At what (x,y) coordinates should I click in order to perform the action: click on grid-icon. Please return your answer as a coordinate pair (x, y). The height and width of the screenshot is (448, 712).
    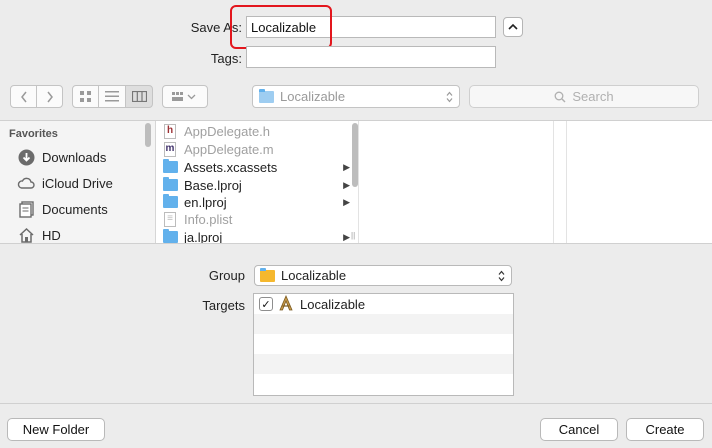
    Looking at the image, I should click on (85, 96).